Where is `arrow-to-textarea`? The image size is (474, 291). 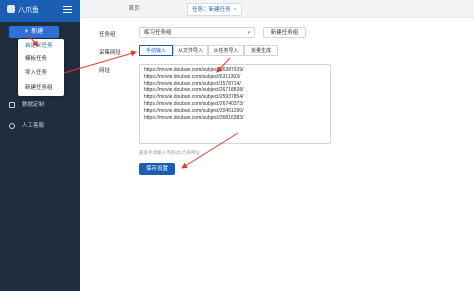
arrow-to-textarea is located at coordinates (223, 65).